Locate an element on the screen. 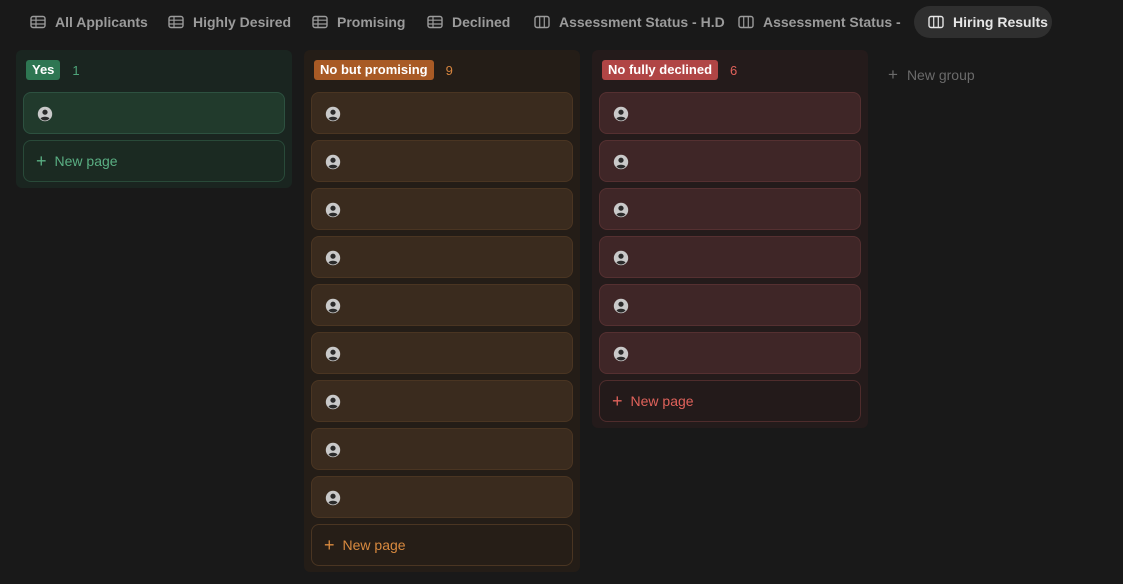 The width and height of the screenshot is (1123, 584). tab-label: Hiring Results is located at coordinates (1000, 22).